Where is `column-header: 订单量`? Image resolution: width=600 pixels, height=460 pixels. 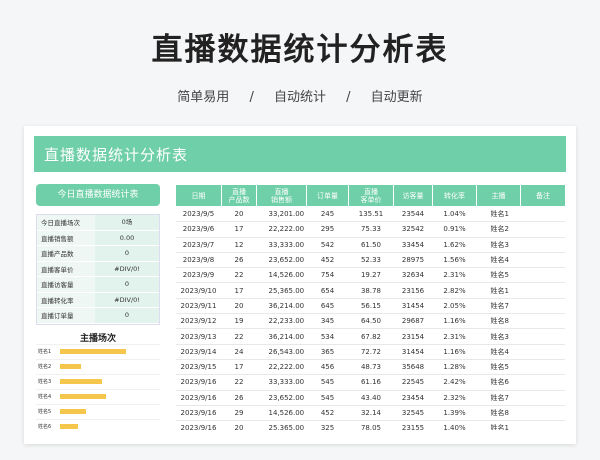 column-header: 订单量 is located at coordinates (327, 195).